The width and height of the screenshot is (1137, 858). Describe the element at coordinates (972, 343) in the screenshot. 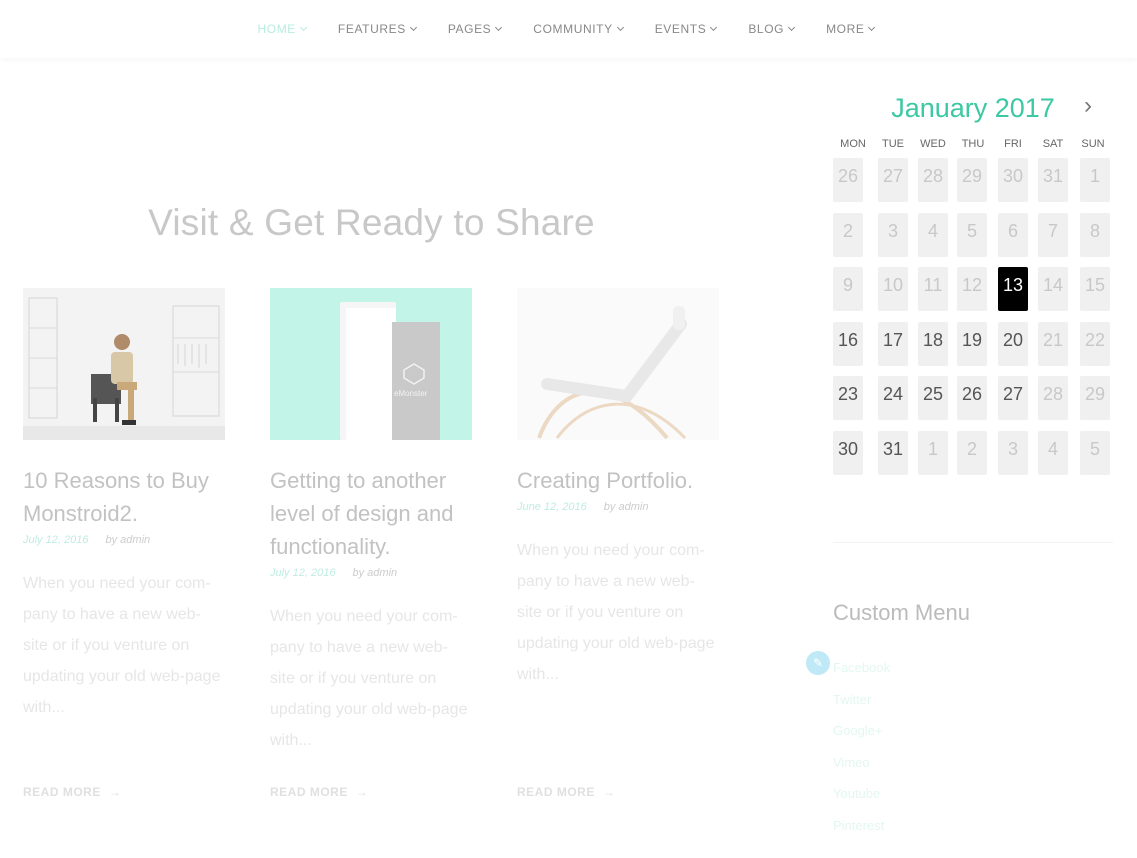

I see `calendar-day: 19` at that location.